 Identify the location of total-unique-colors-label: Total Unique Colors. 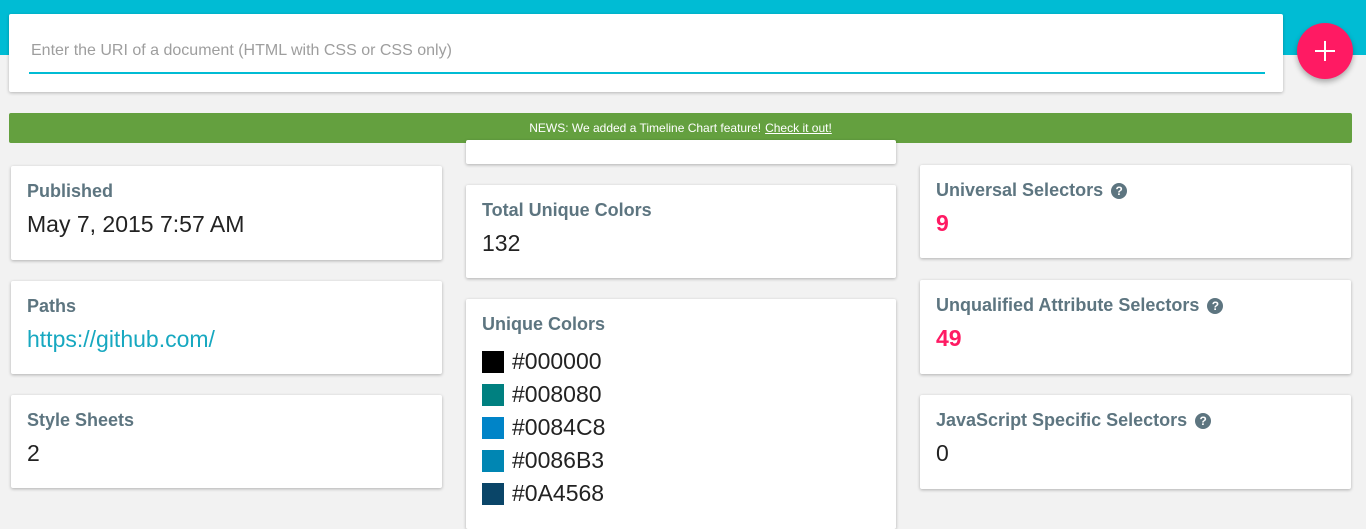
(567, 210).